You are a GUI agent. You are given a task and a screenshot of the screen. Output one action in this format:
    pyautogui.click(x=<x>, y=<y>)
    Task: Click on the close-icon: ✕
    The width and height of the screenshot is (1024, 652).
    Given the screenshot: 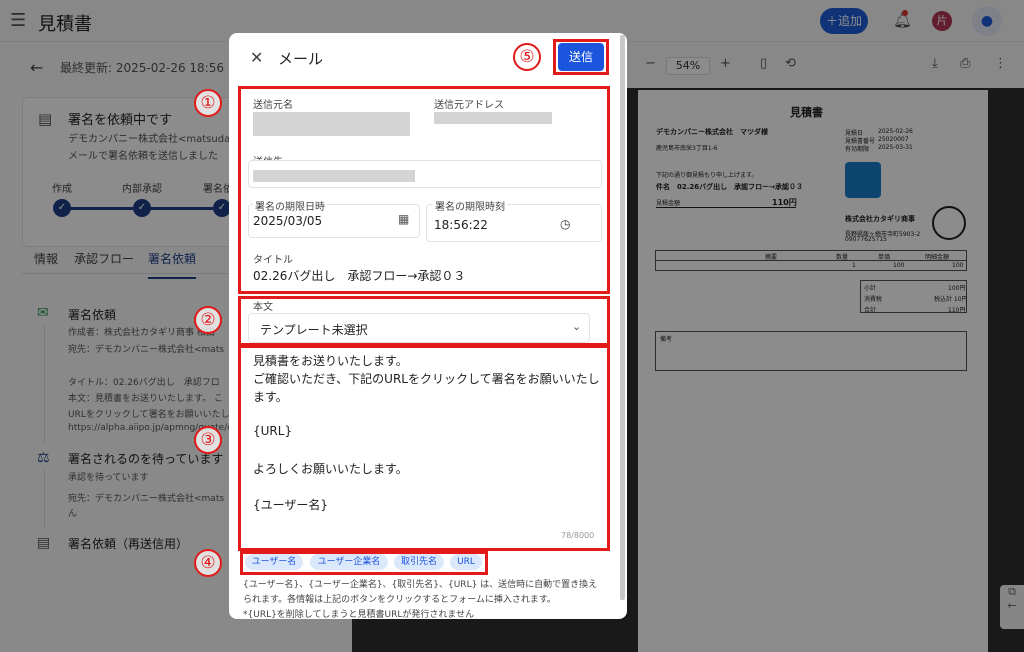 What is the action you would take?
    pyautogui.click(x=256, y=57)
    